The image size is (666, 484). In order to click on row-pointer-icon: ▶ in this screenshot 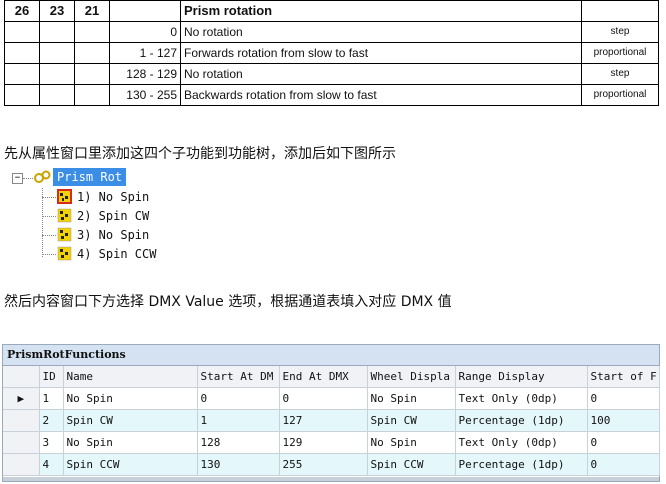, I will do `click(21, 398)`.